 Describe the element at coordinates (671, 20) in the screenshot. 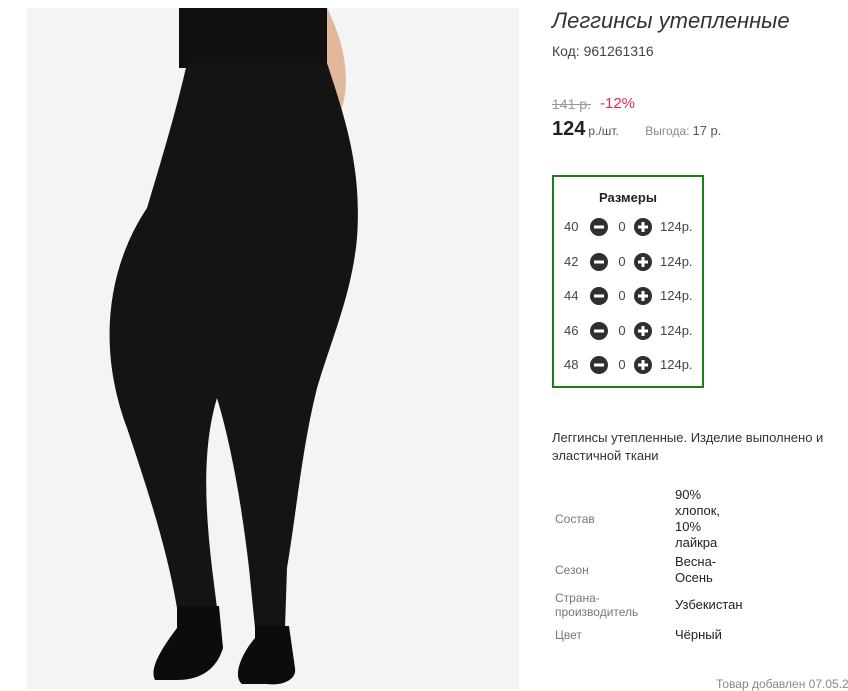

I see `product-title: Леггинсы утепленные` at that location.